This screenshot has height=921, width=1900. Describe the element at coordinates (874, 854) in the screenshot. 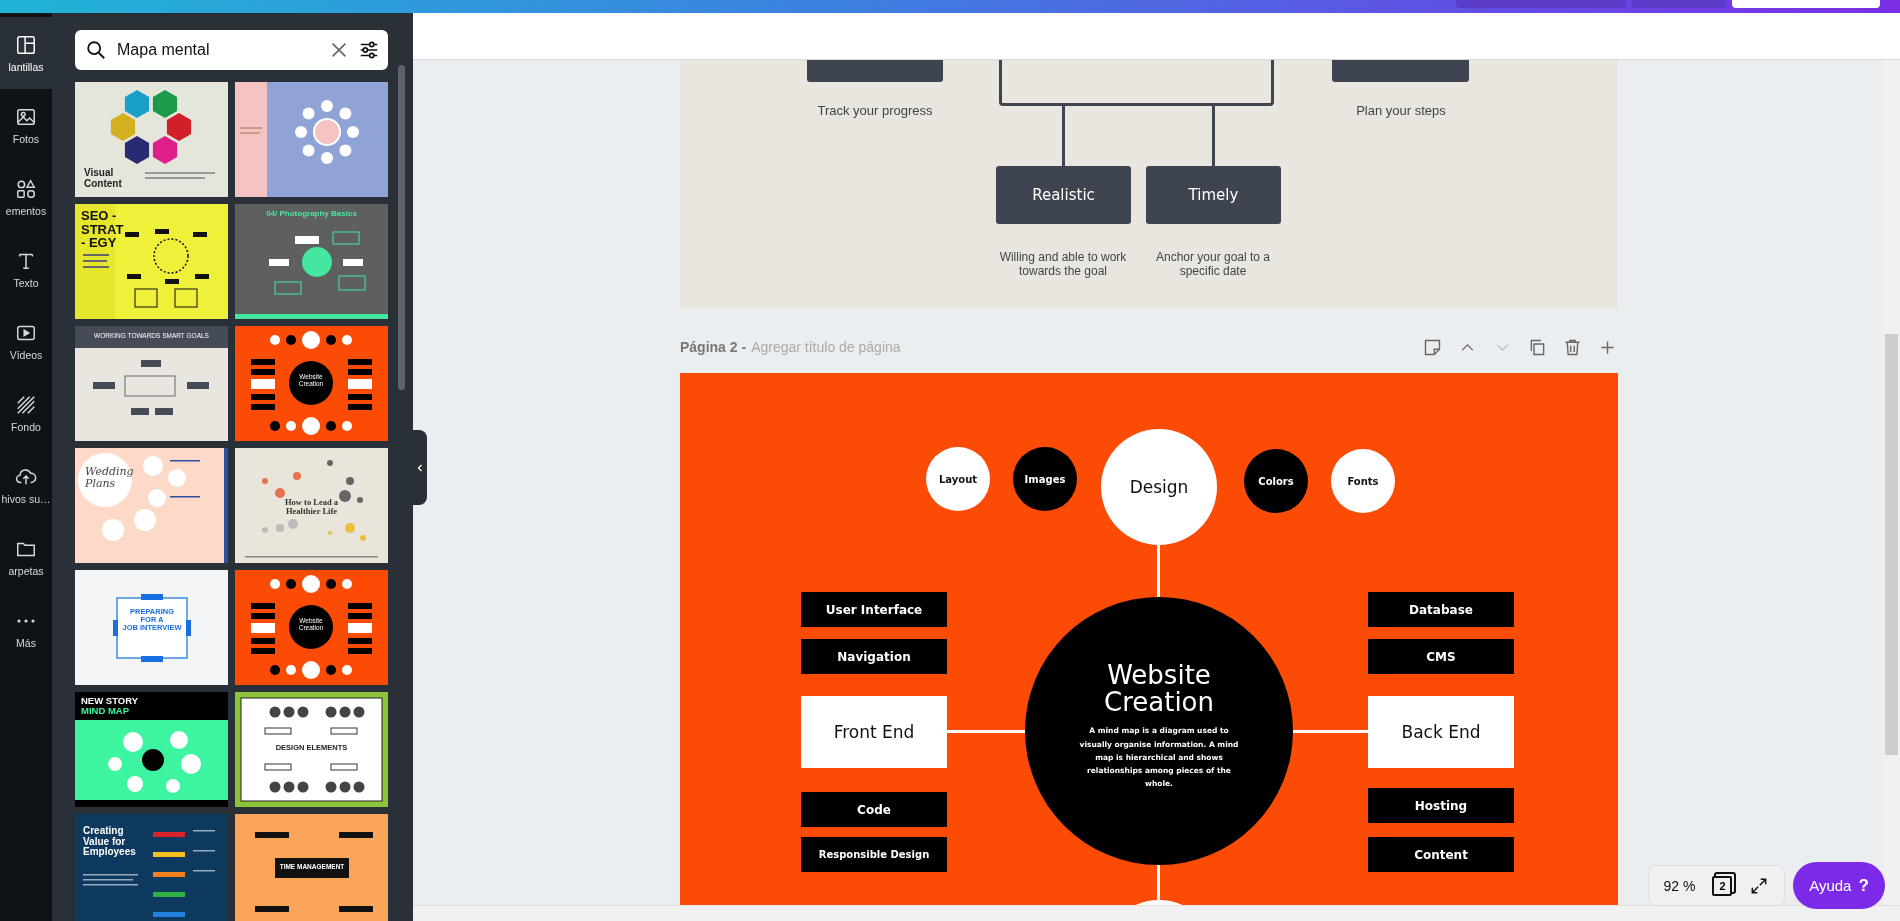

I see `subtopic-node: Responsible Design` at that location.